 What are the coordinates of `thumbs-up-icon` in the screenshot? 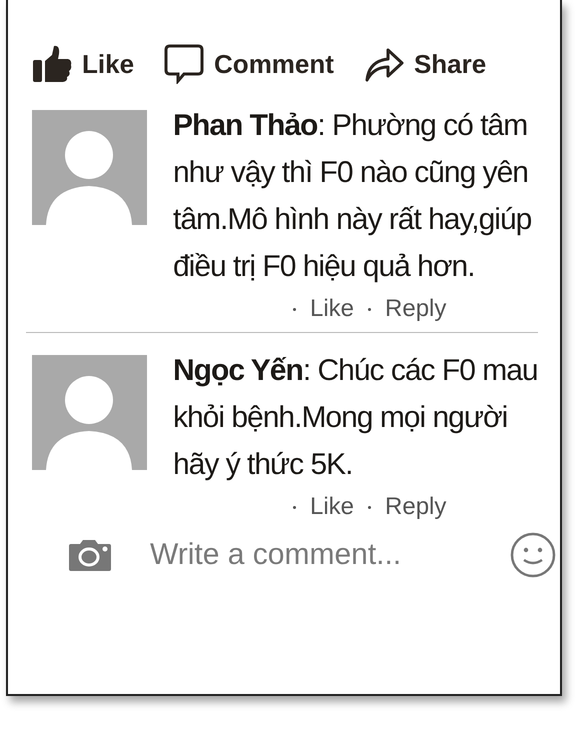 It's located at (52, 64).